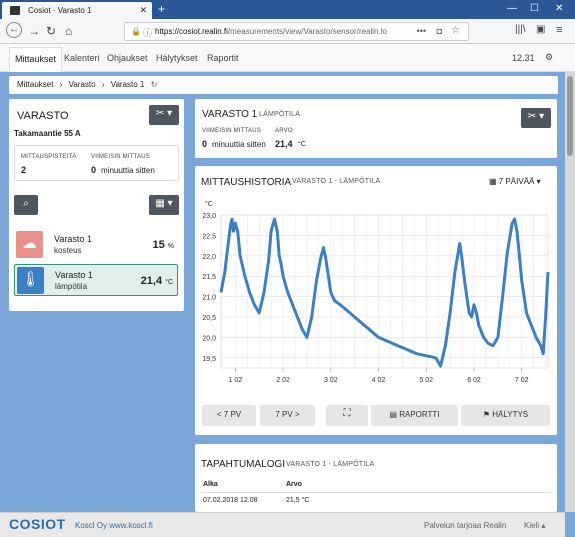 This screenshot has height=537, width=575. What do you see at coordinates (147, 32) in the screenshot?
I see `info-icon: ⓘ` at bounding box center [147, 32].